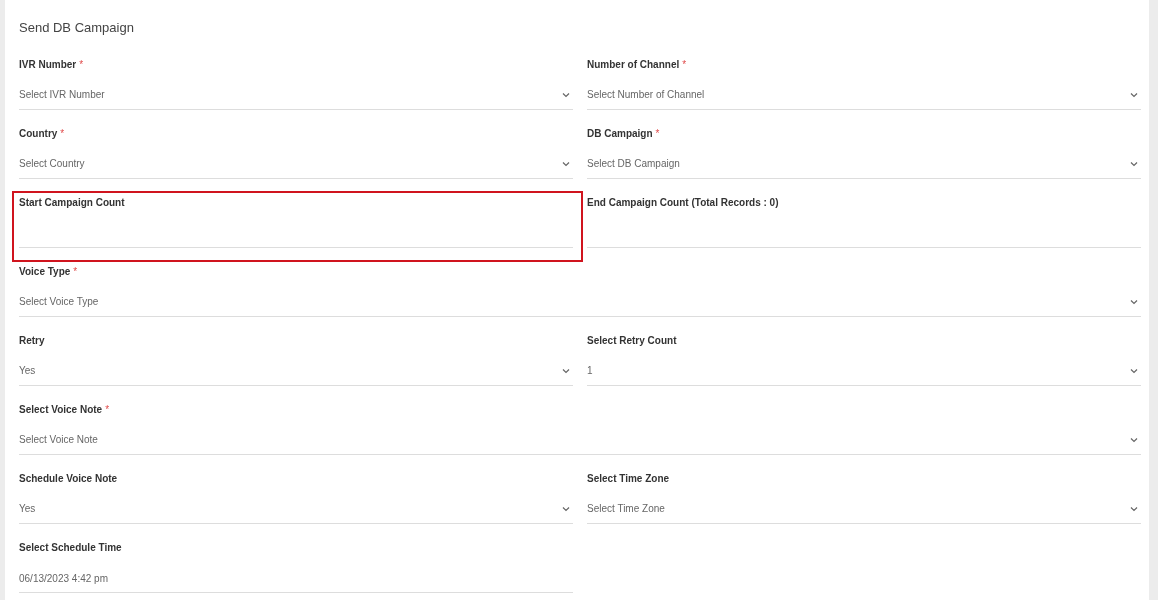 The width and height of the screenshot is (1158, 600). Describe the element at coordinates (864, 164) in the screenshot. I see `select-field: Select DB Campaign` at that location.